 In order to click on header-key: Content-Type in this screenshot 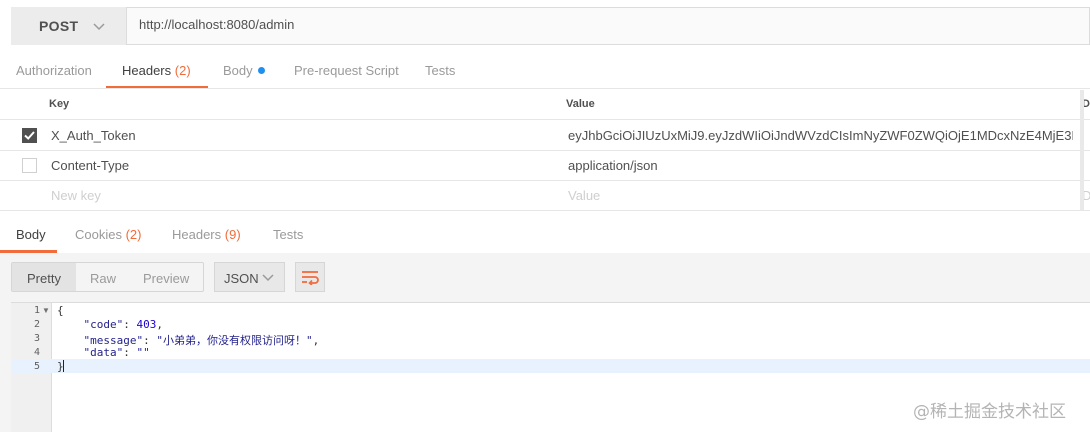, I will do `click(90, 165)`.